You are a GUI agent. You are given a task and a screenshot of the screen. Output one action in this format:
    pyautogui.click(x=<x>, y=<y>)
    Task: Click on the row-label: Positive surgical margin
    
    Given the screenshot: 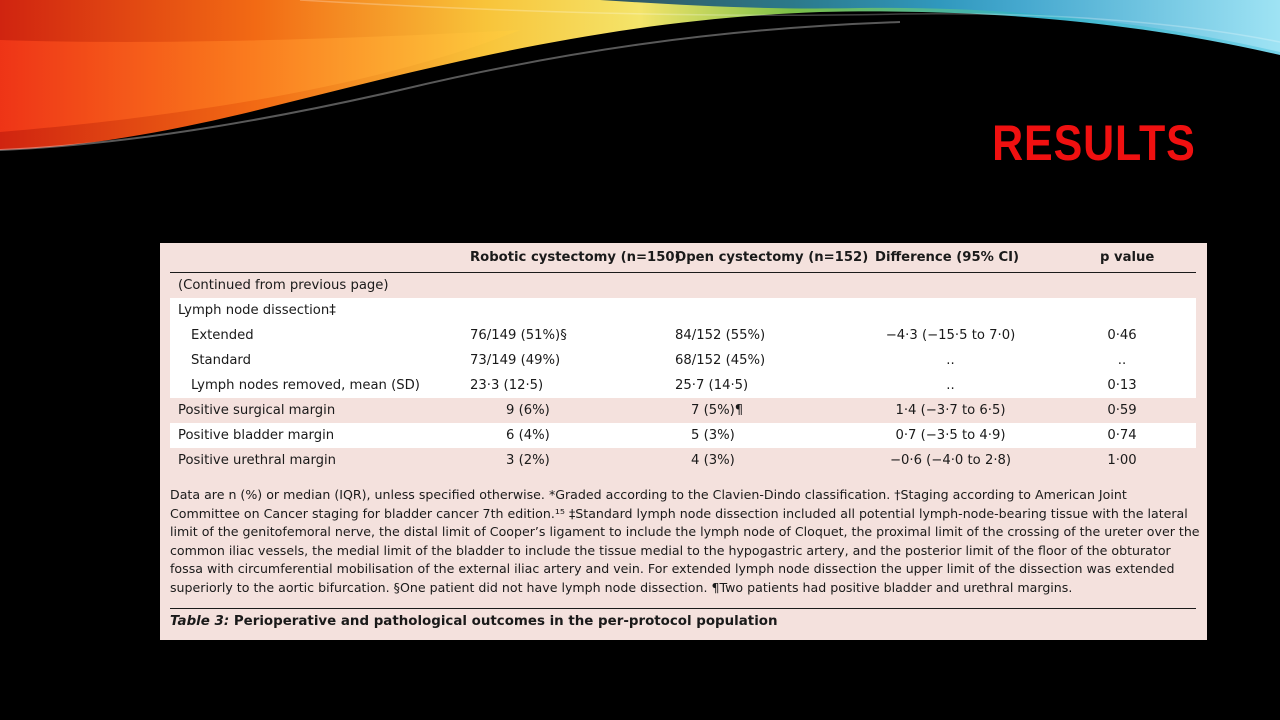 What is the action you would take?
    pyautogui.click(x=257, y=410)
    